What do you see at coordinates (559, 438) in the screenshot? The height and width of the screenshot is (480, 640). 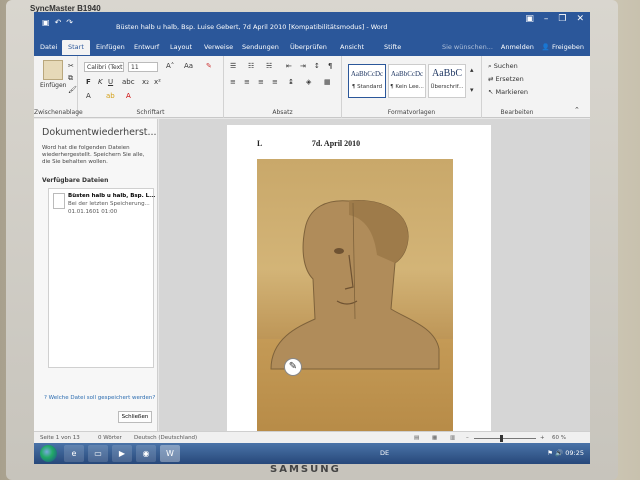 I see `zoom-level: 60 %` at bounding box center [559, 438].